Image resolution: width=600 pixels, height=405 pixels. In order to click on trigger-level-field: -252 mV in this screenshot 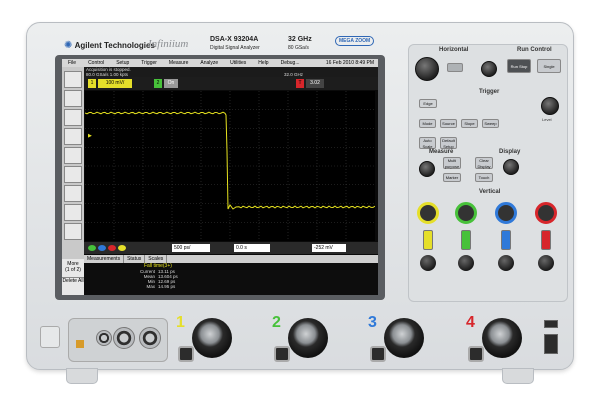, I will do `click(329, 248)`.